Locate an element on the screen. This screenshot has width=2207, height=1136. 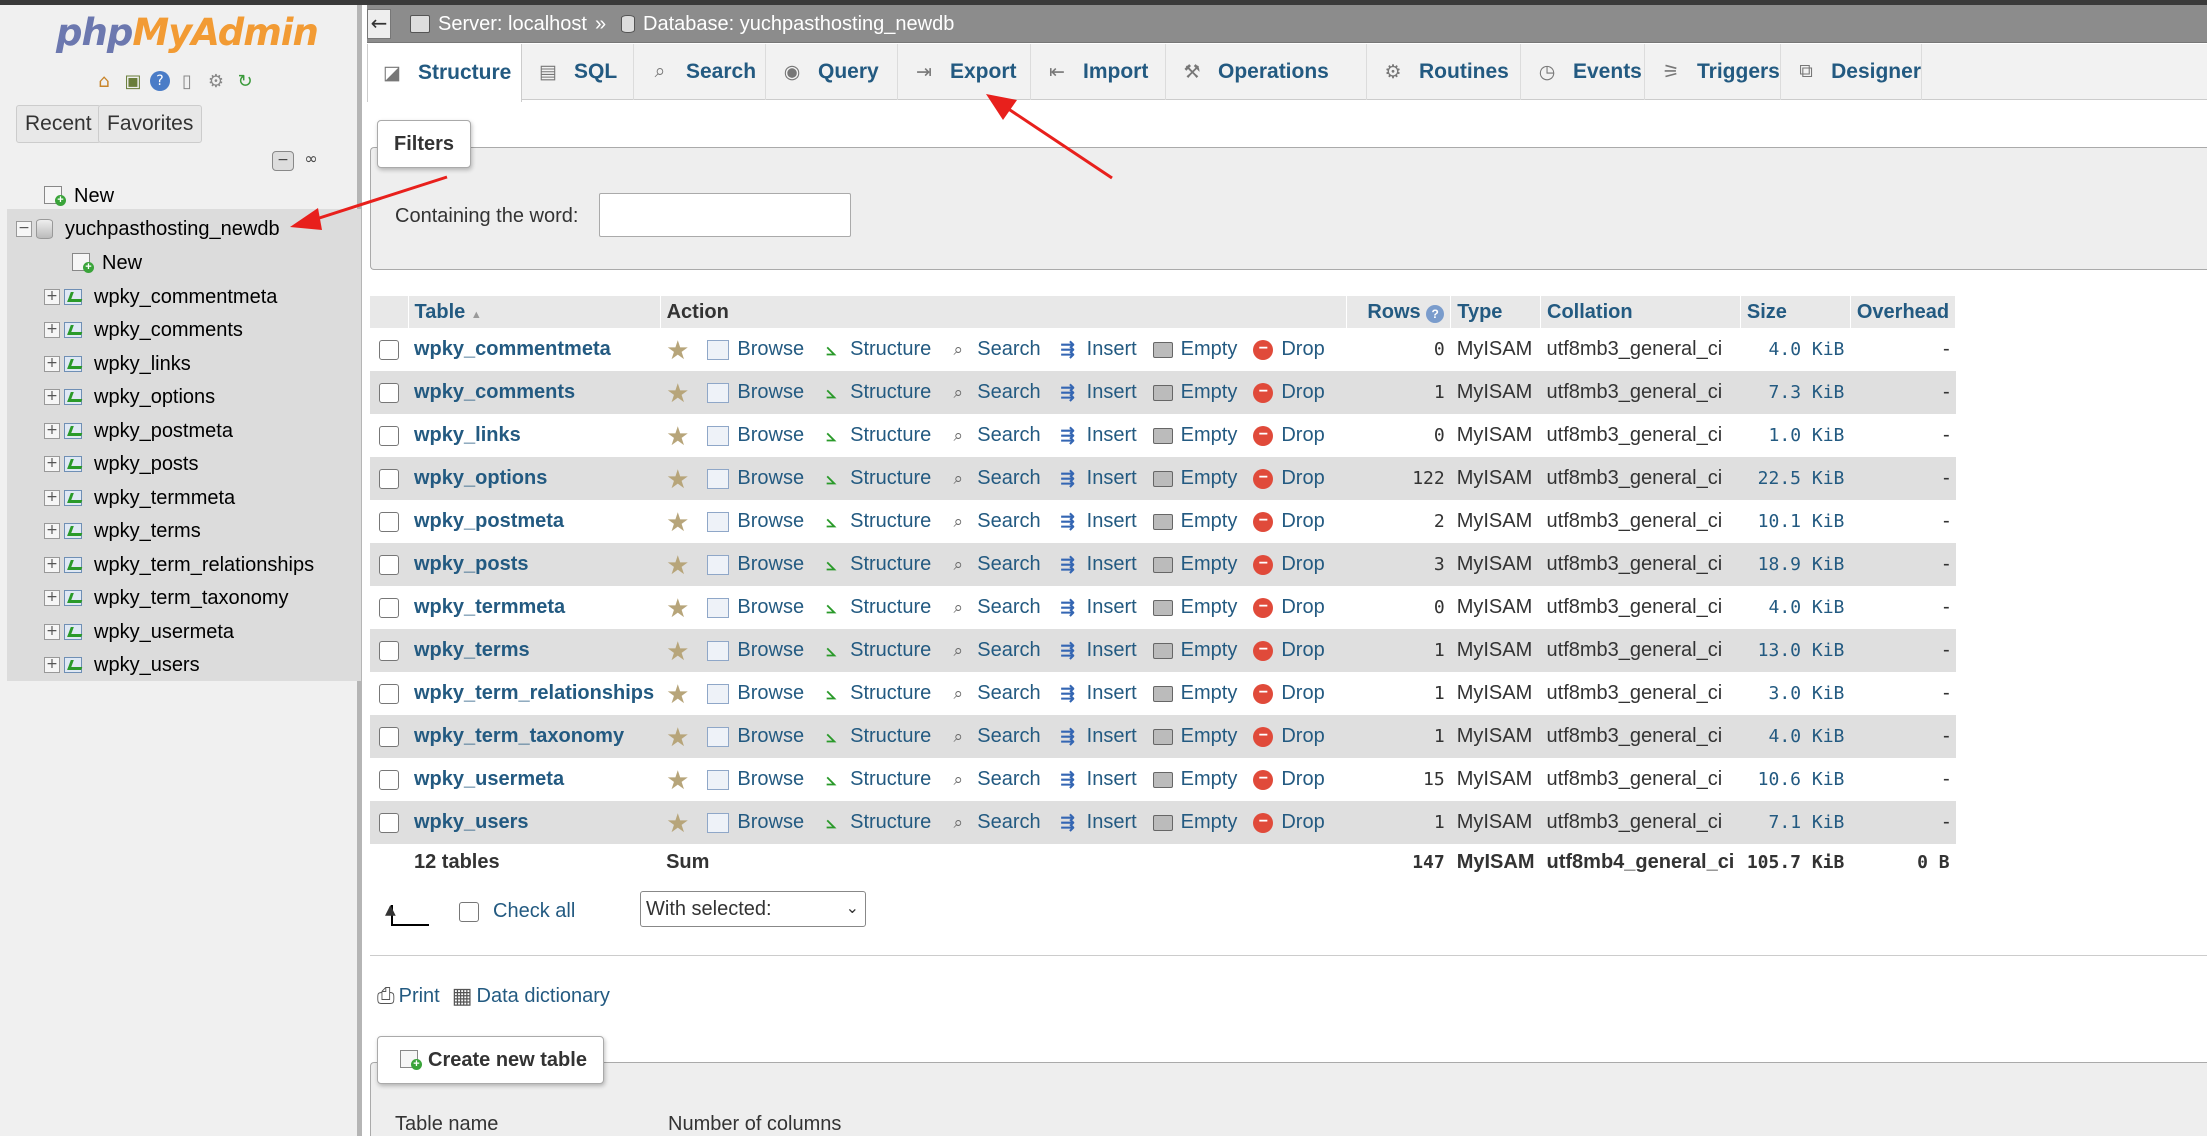
tab-routines: ⚙ Routines is located at coordinates (1444, 72).